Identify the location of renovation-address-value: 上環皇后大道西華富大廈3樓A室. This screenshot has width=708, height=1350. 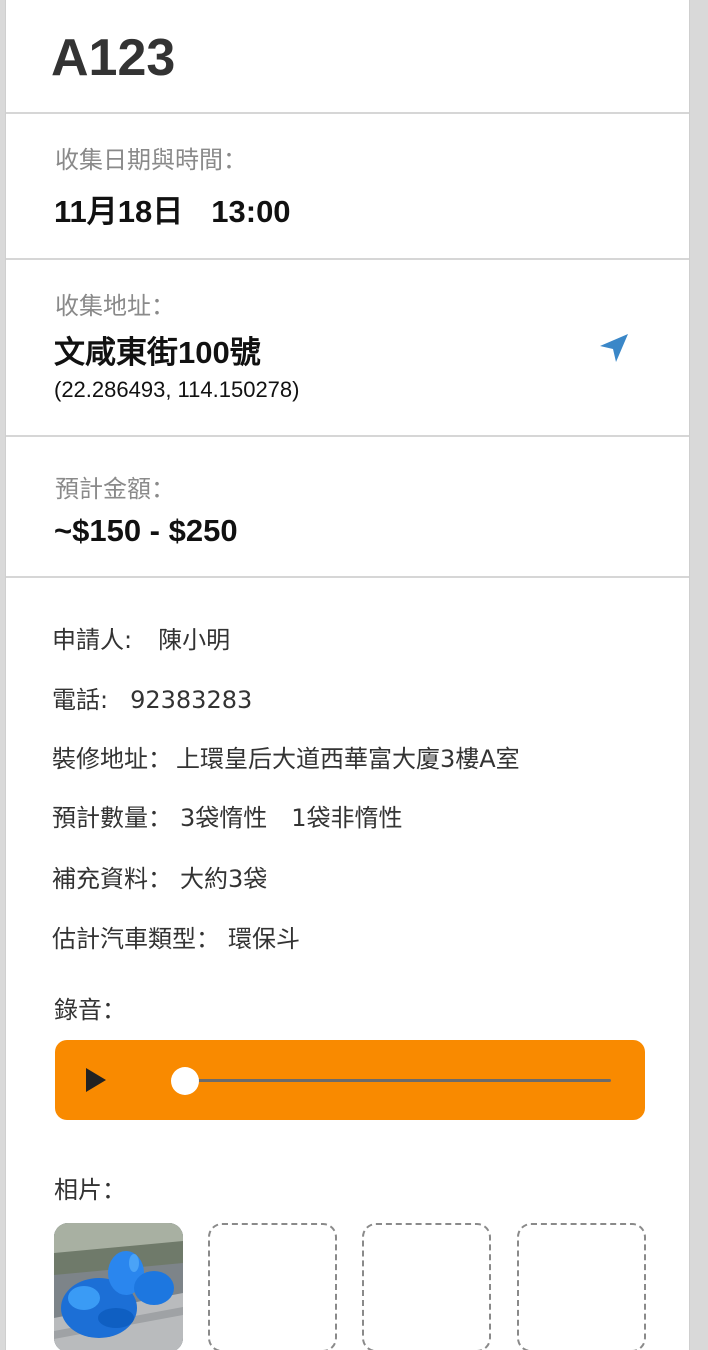
(348, 759).